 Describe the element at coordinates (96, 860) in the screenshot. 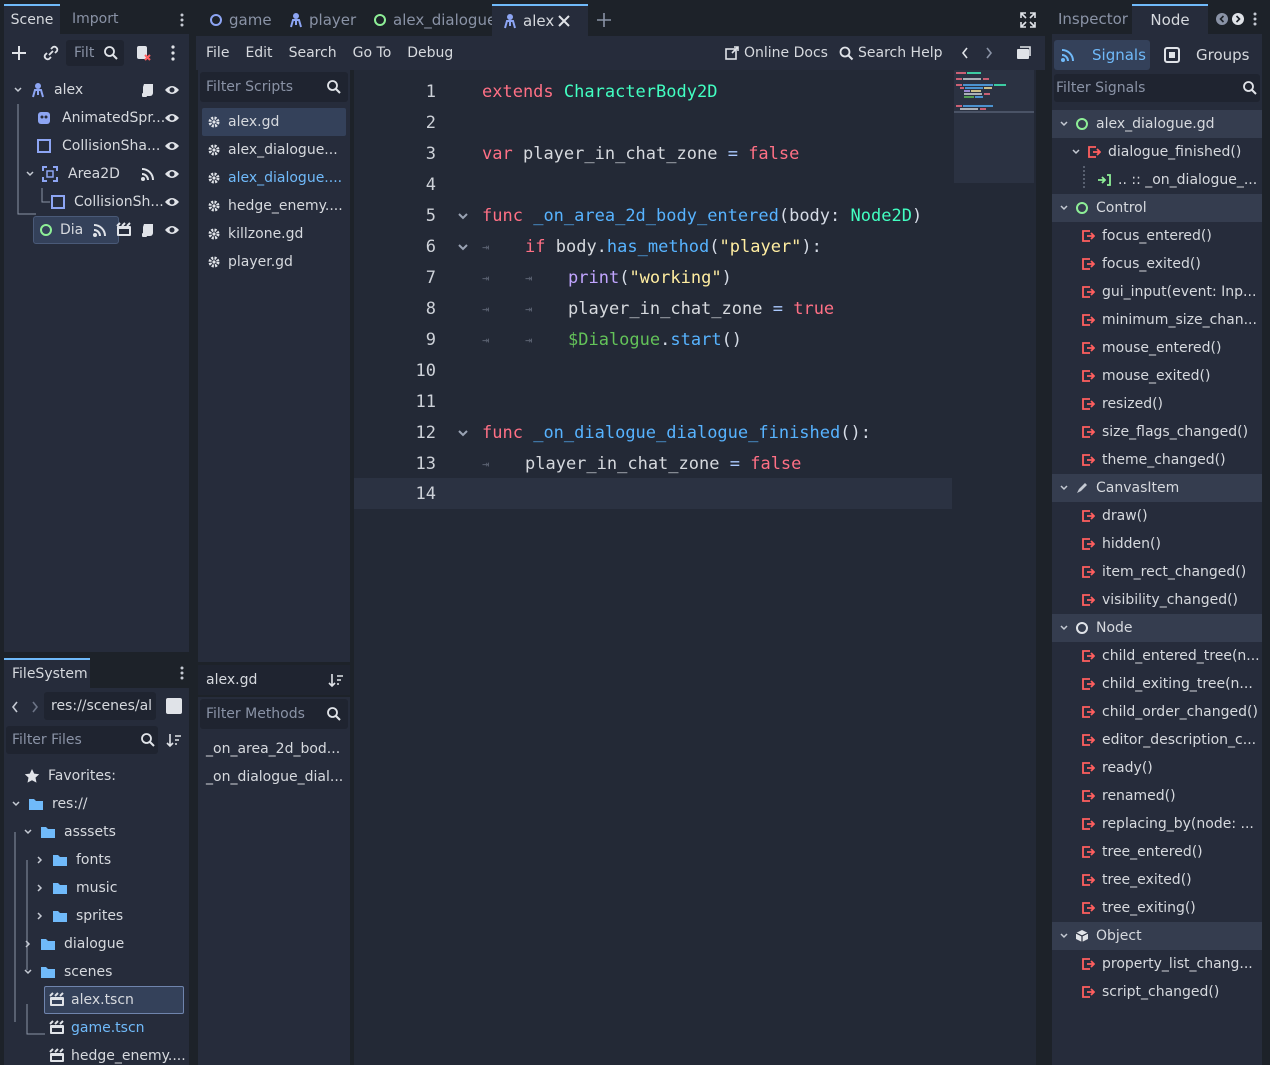

I see `folder-fonts: fonts` at that location.